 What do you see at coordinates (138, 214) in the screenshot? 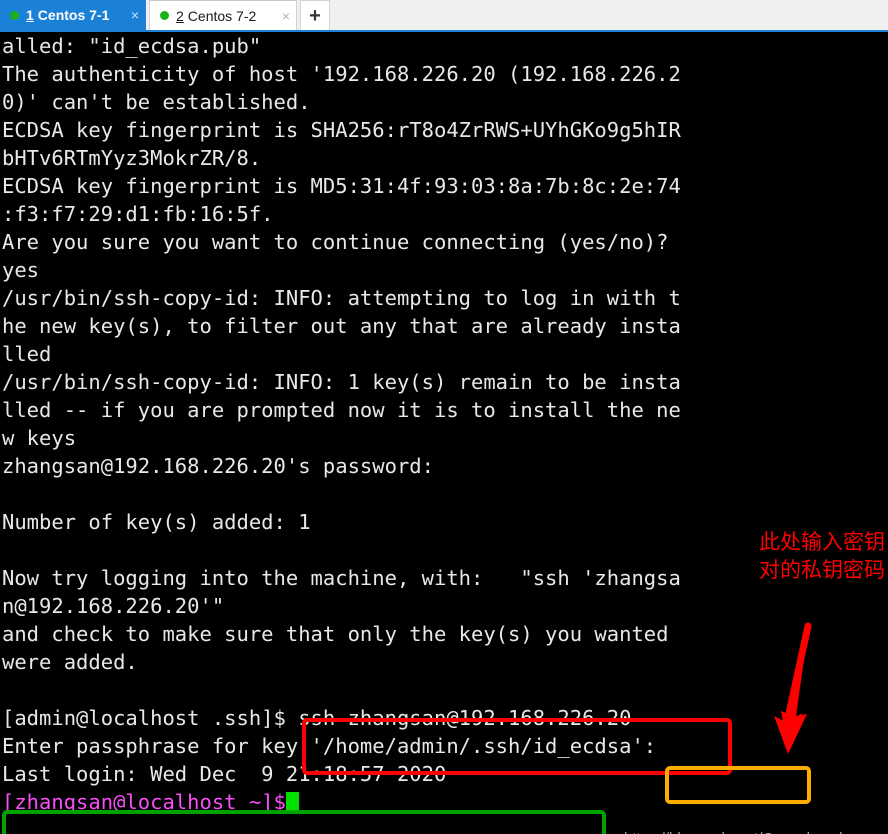
I see `terminal-line: :f3:f7:29:d1:fb:16:5f.` at bounding box center [138, 214].